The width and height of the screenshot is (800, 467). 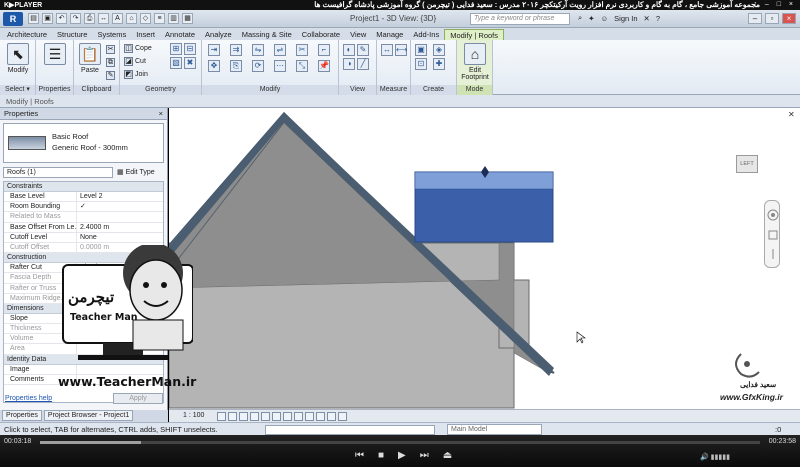 I want to click on play-icon: ▶, so click(x=402, y=455).